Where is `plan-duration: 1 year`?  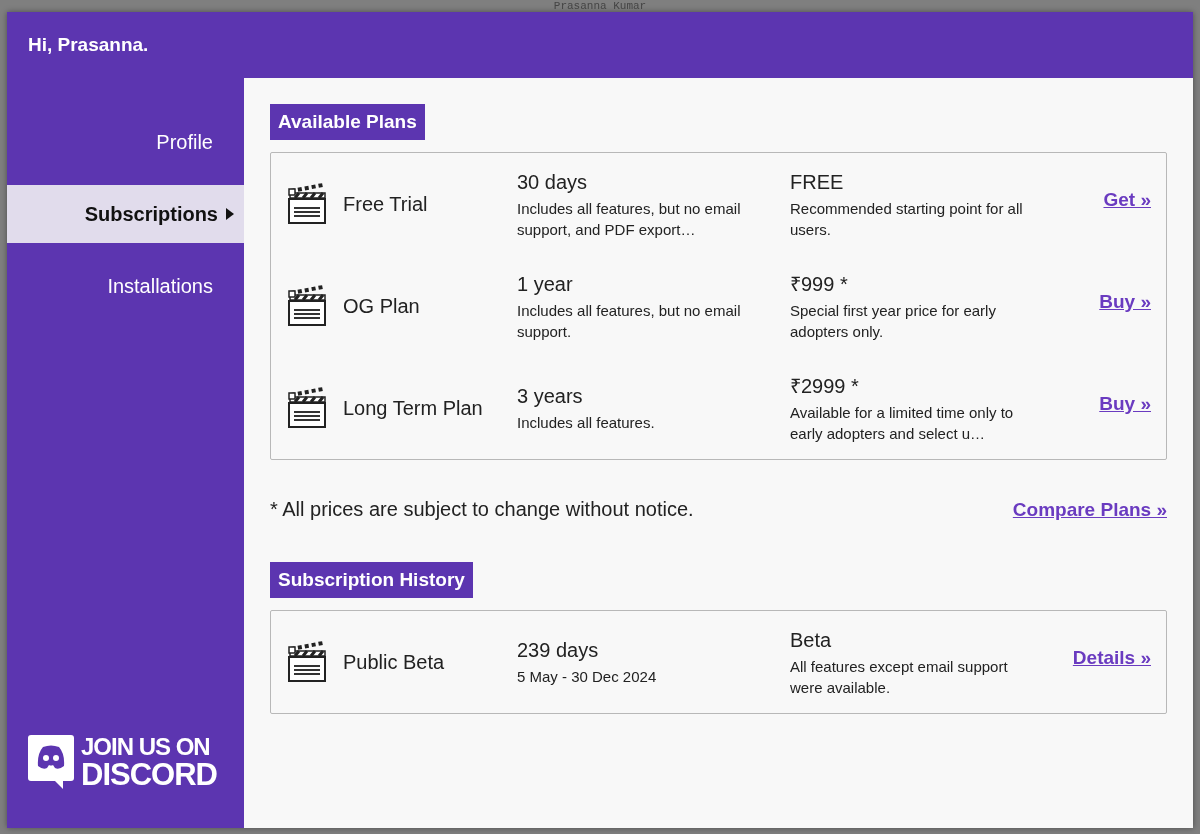 plan-duration: 1 year is located at coordinates (545, 284).